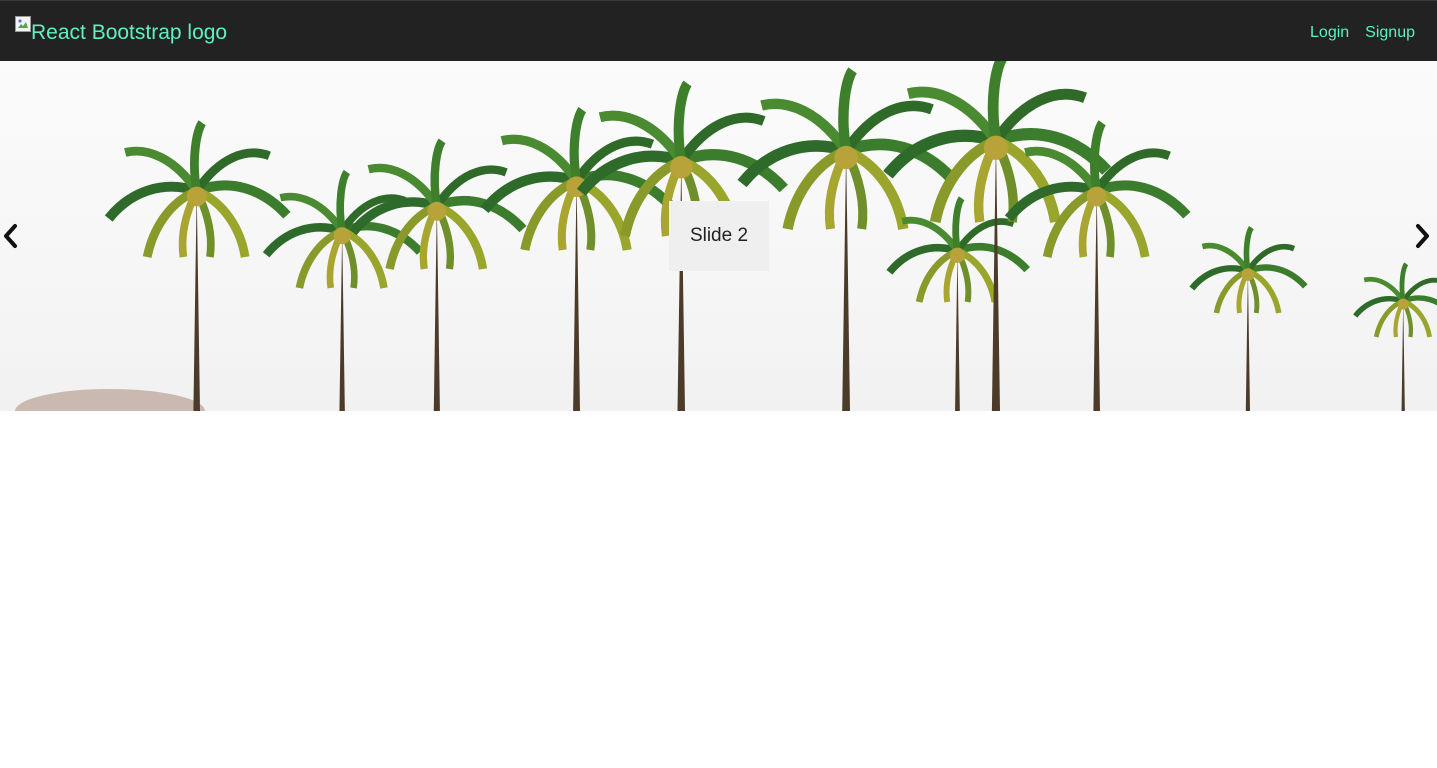 Image resolution: width=1437 pixels, height=768 pixels. Describe the element at coordinates (1329, 33) in the screenshot. I see `login-link: Login` at that location.